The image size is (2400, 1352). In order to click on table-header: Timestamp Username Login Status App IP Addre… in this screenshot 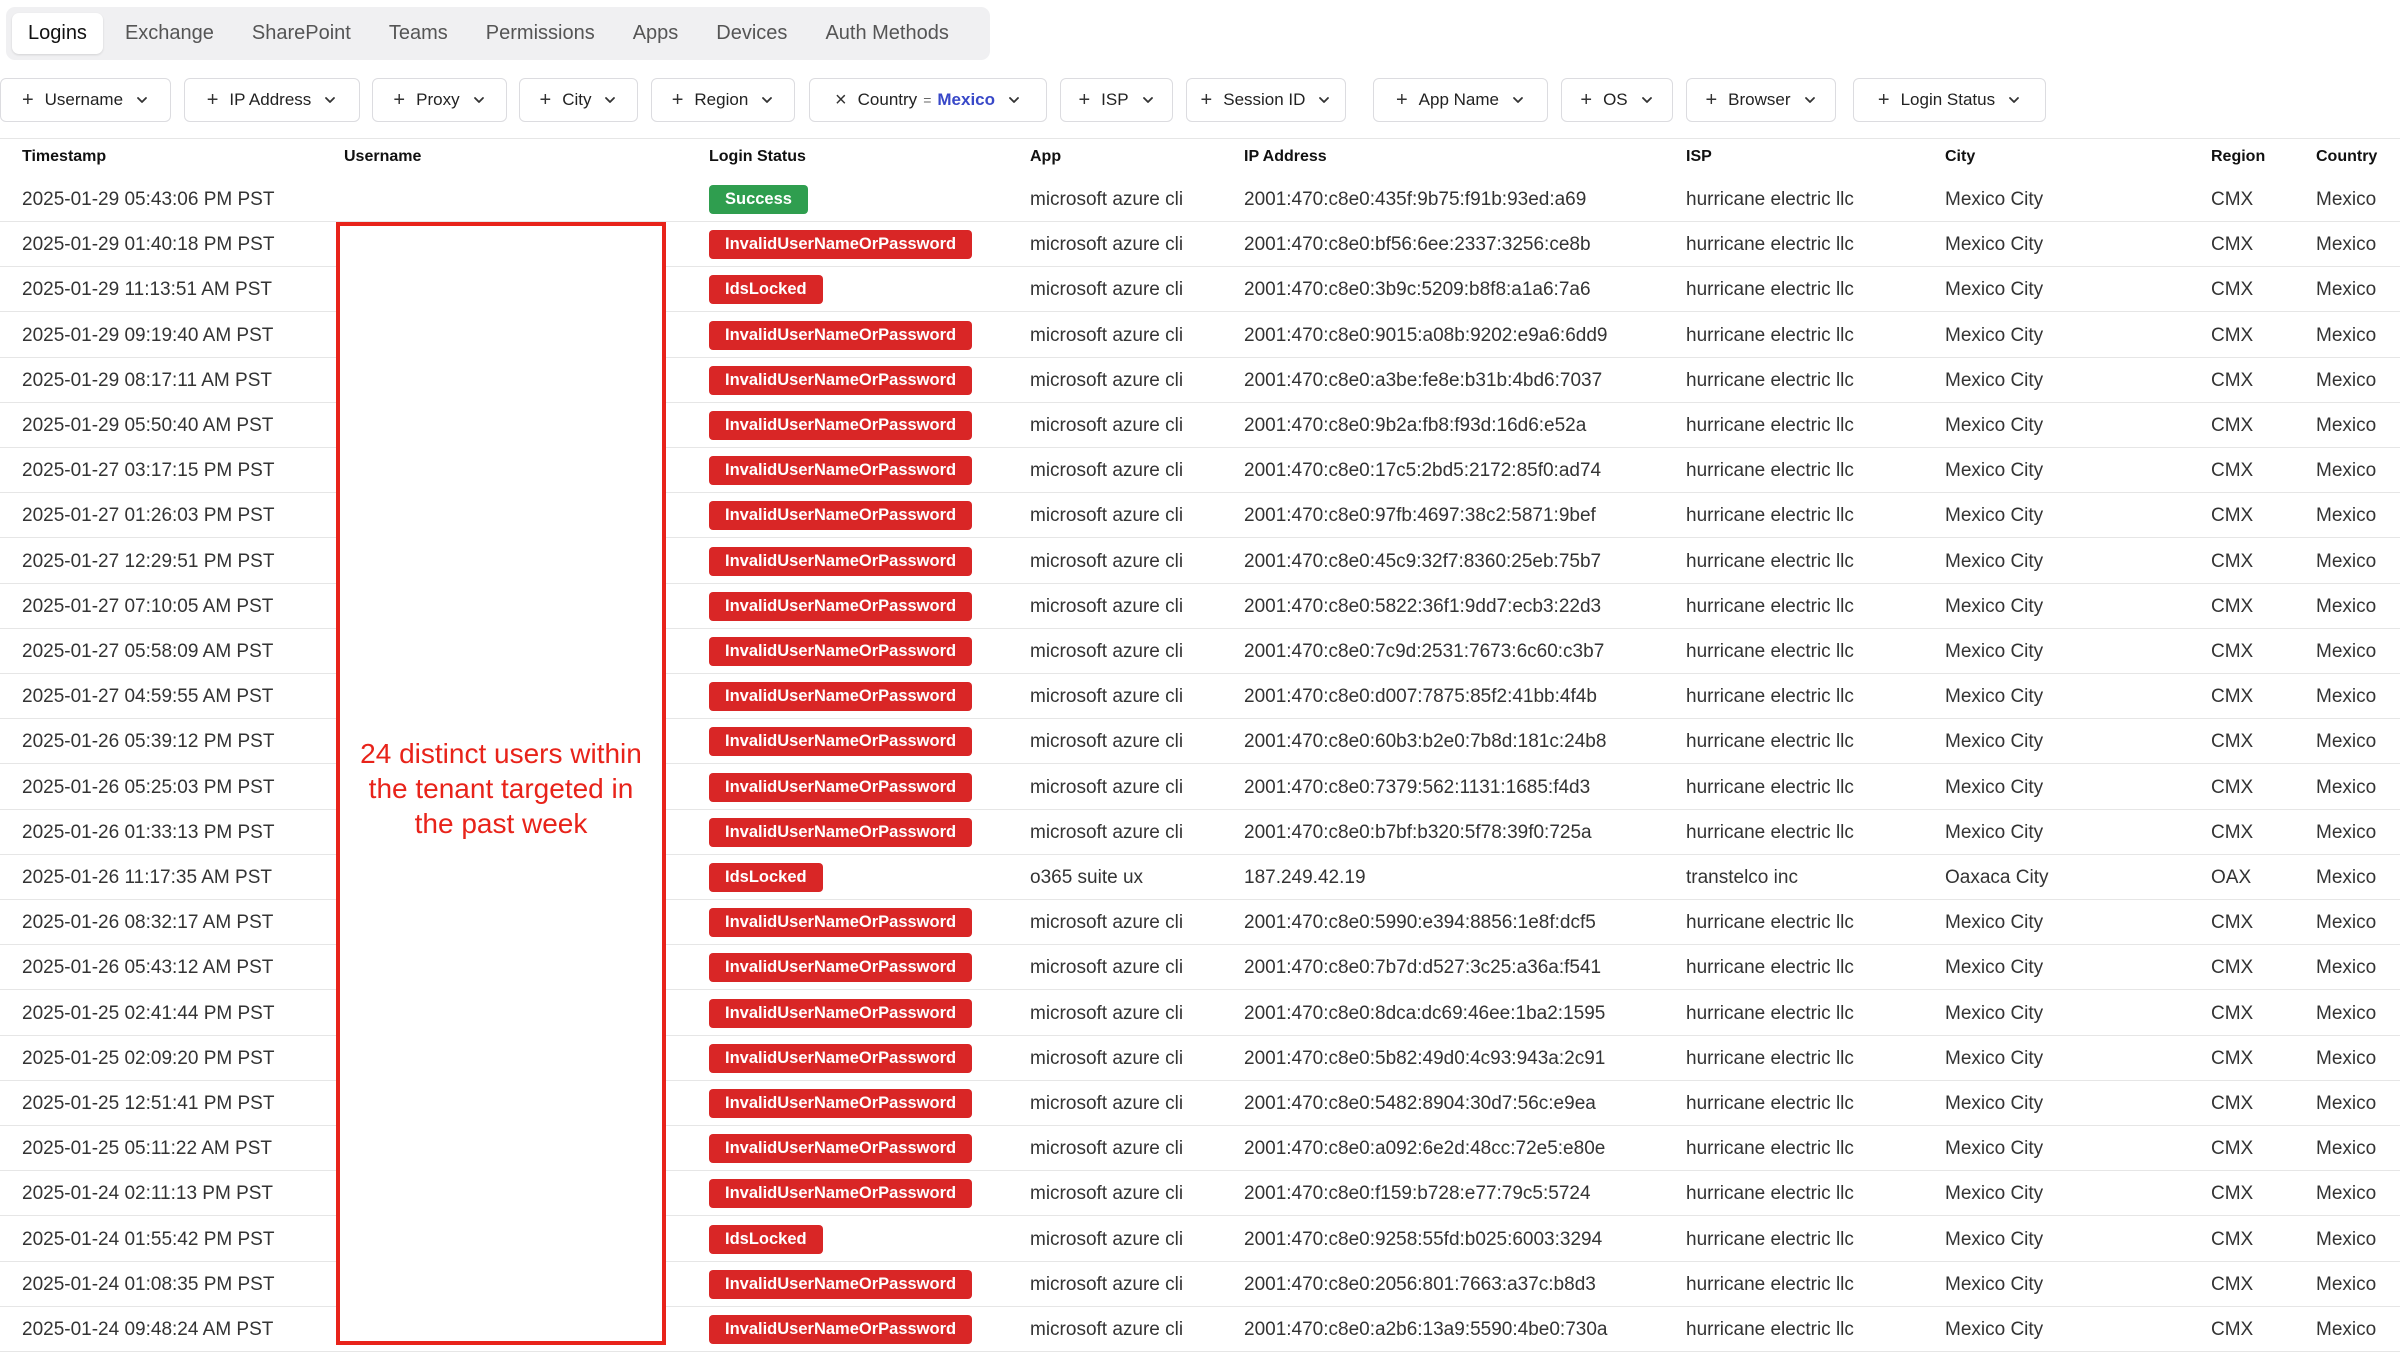, I will do `click(1200, 157)`.